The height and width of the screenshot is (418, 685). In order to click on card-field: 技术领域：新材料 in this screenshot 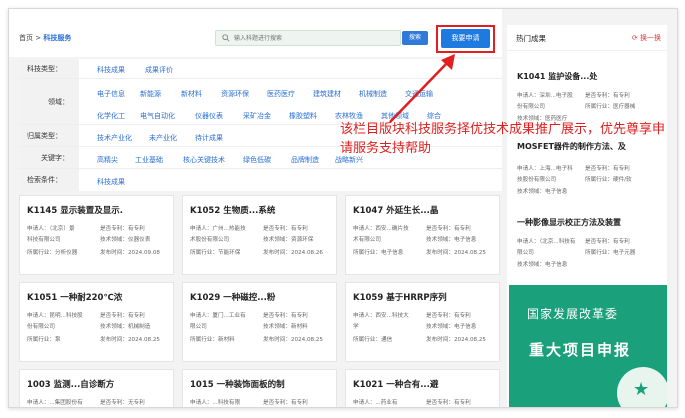, I will do `click(285, 327)`.